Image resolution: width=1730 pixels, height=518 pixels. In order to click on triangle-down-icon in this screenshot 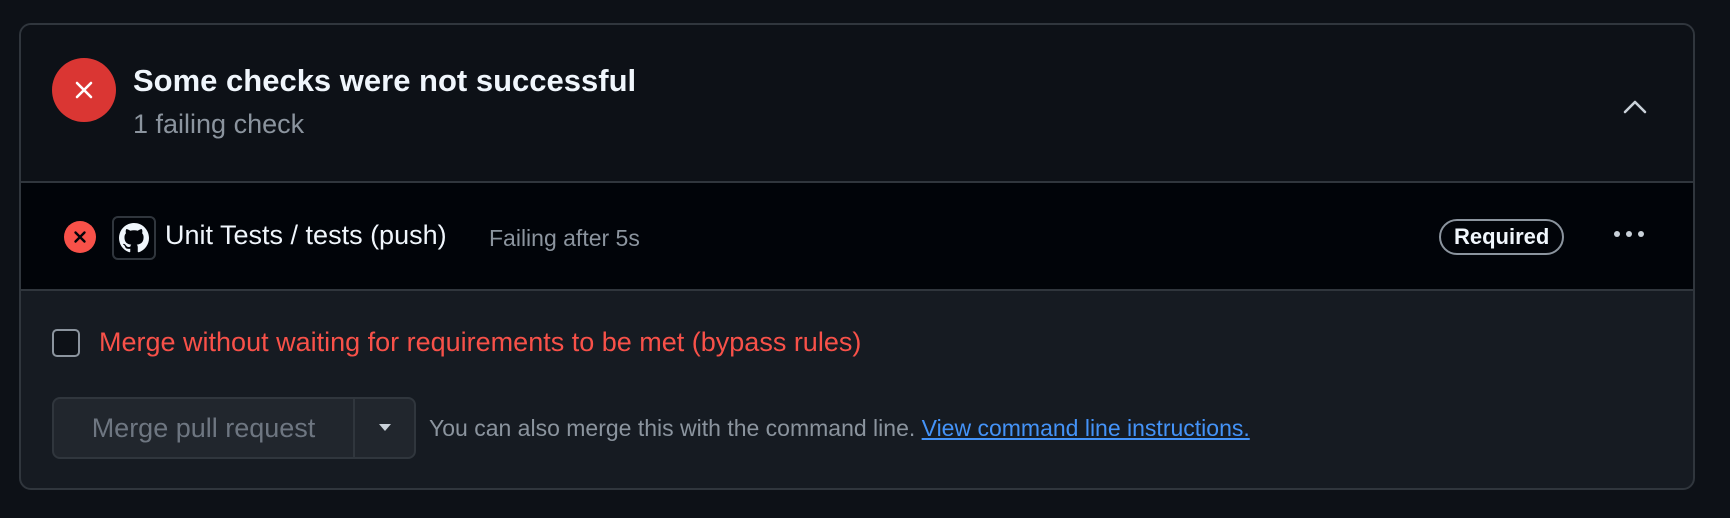, I will do `click(384, 427)`.